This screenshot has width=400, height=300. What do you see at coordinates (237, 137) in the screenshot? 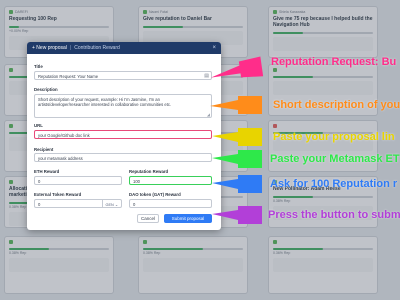
I see `arrow-url` at bounding box center [237, 137].